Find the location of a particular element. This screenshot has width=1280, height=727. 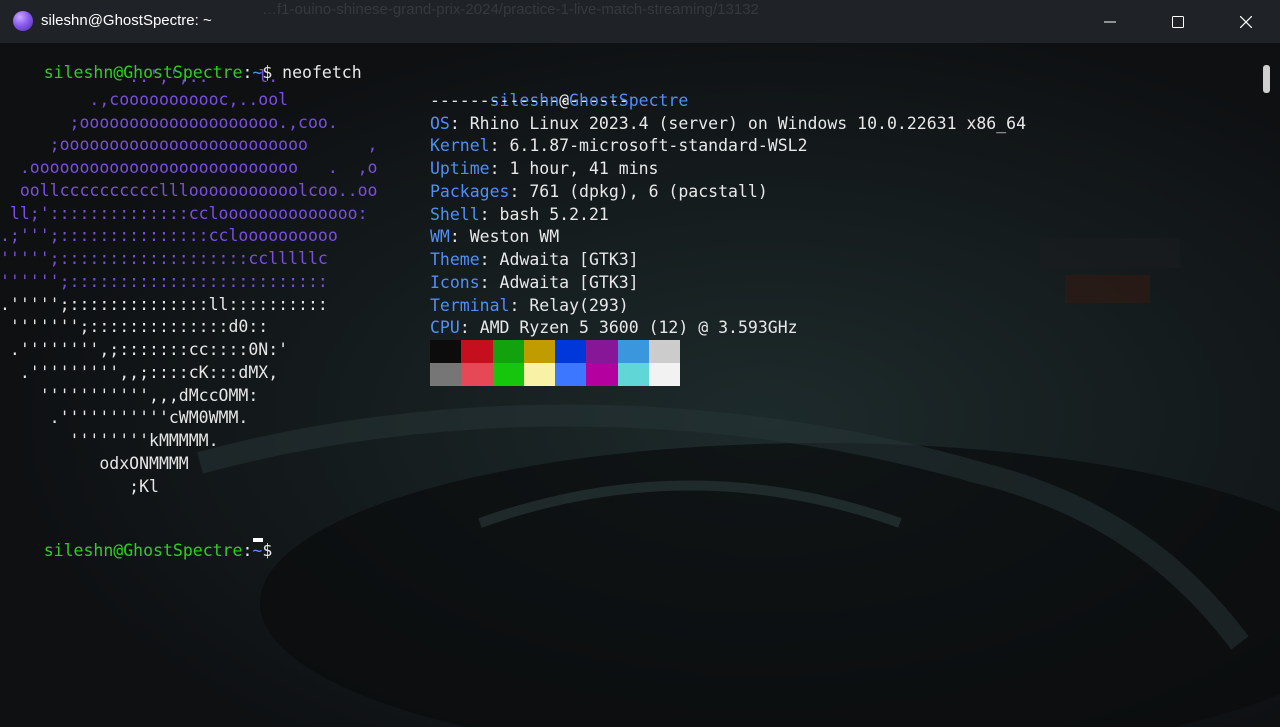

info-key: Uptime is located at coordinates (460, 168).